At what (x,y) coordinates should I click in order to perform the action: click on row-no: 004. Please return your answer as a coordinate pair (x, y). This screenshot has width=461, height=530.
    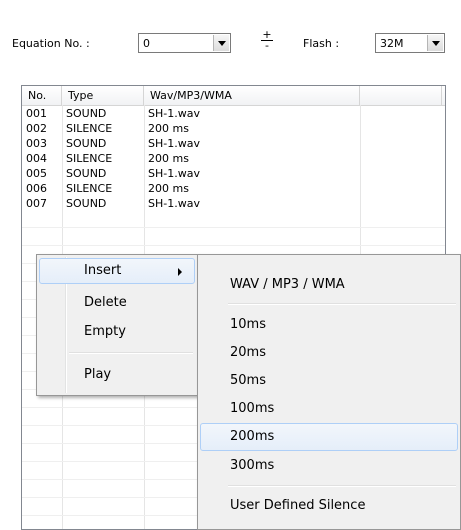
    Looking at the image, I should click on (36, 158).